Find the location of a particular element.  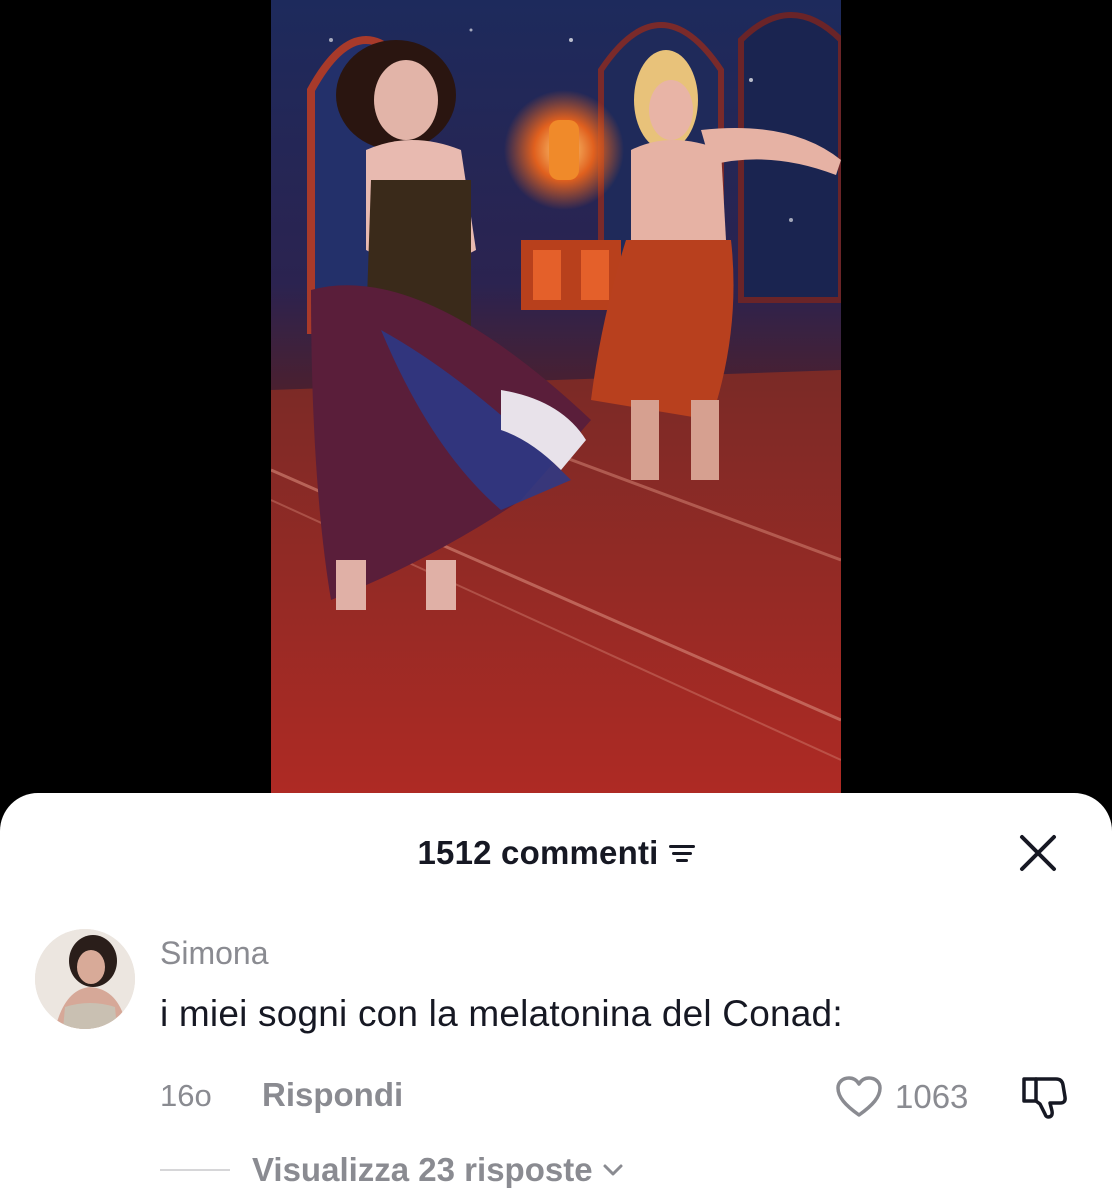

like-count: 1063 is located at coordinates (932, 1096).